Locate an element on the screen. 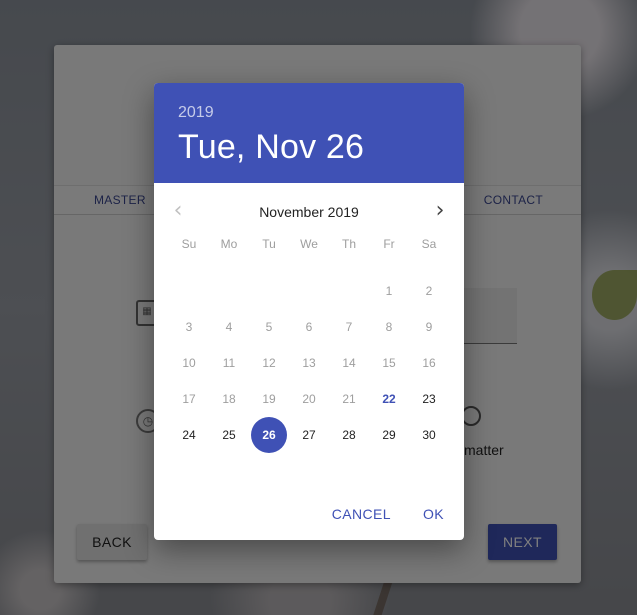 The width and height of the screenshot is (637, 615). calendar-day-number: 22 is located at coordinates (389, 399).